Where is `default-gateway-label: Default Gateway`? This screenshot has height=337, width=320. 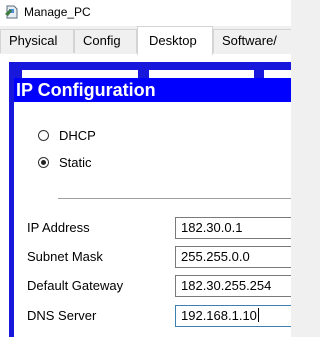 default-gateway-label: Default Gateway is located at coordinates (75, 285).